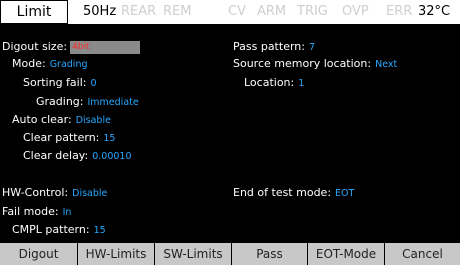 The width and height of the screenshot is (460, 265). Describe the element at coordinates (302, 63) in the screenshot. I see `source-memory-location-label: Source memory location:` at that location.